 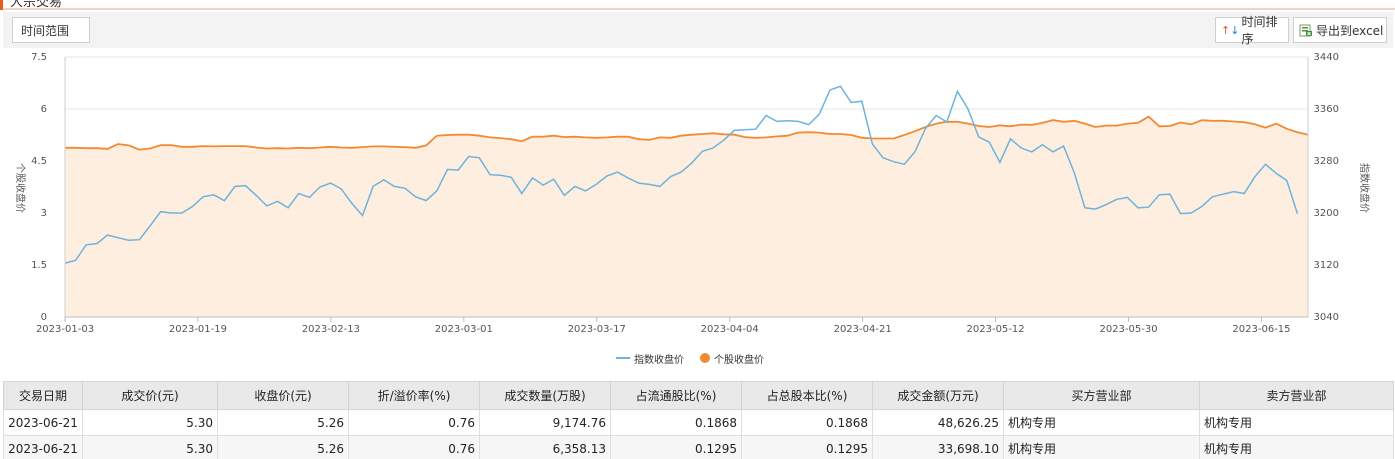 I want to click on col-header-float-ratio: 占流通股比(%), so click(x=676, y=395).